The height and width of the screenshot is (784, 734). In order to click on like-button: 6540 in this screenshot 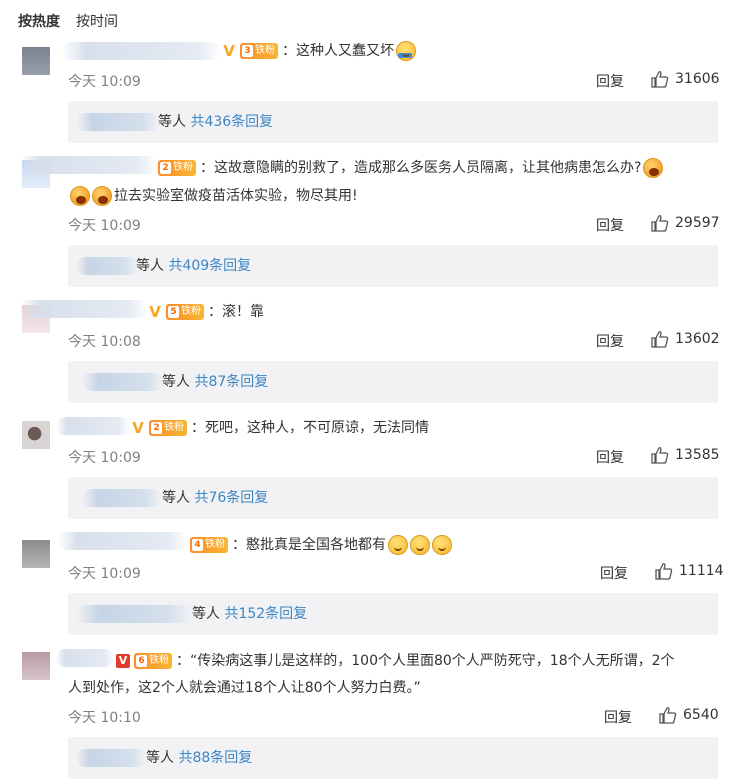, I will do `click(689, 715)`.